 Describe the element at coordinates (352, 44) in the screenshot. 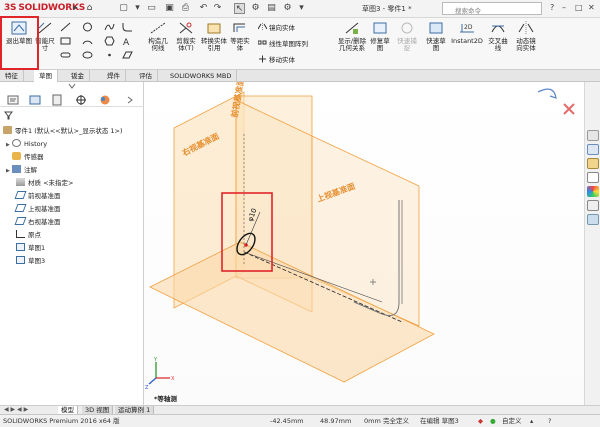

I see `display-relations-label: 显示/删除几何关系` at that location.